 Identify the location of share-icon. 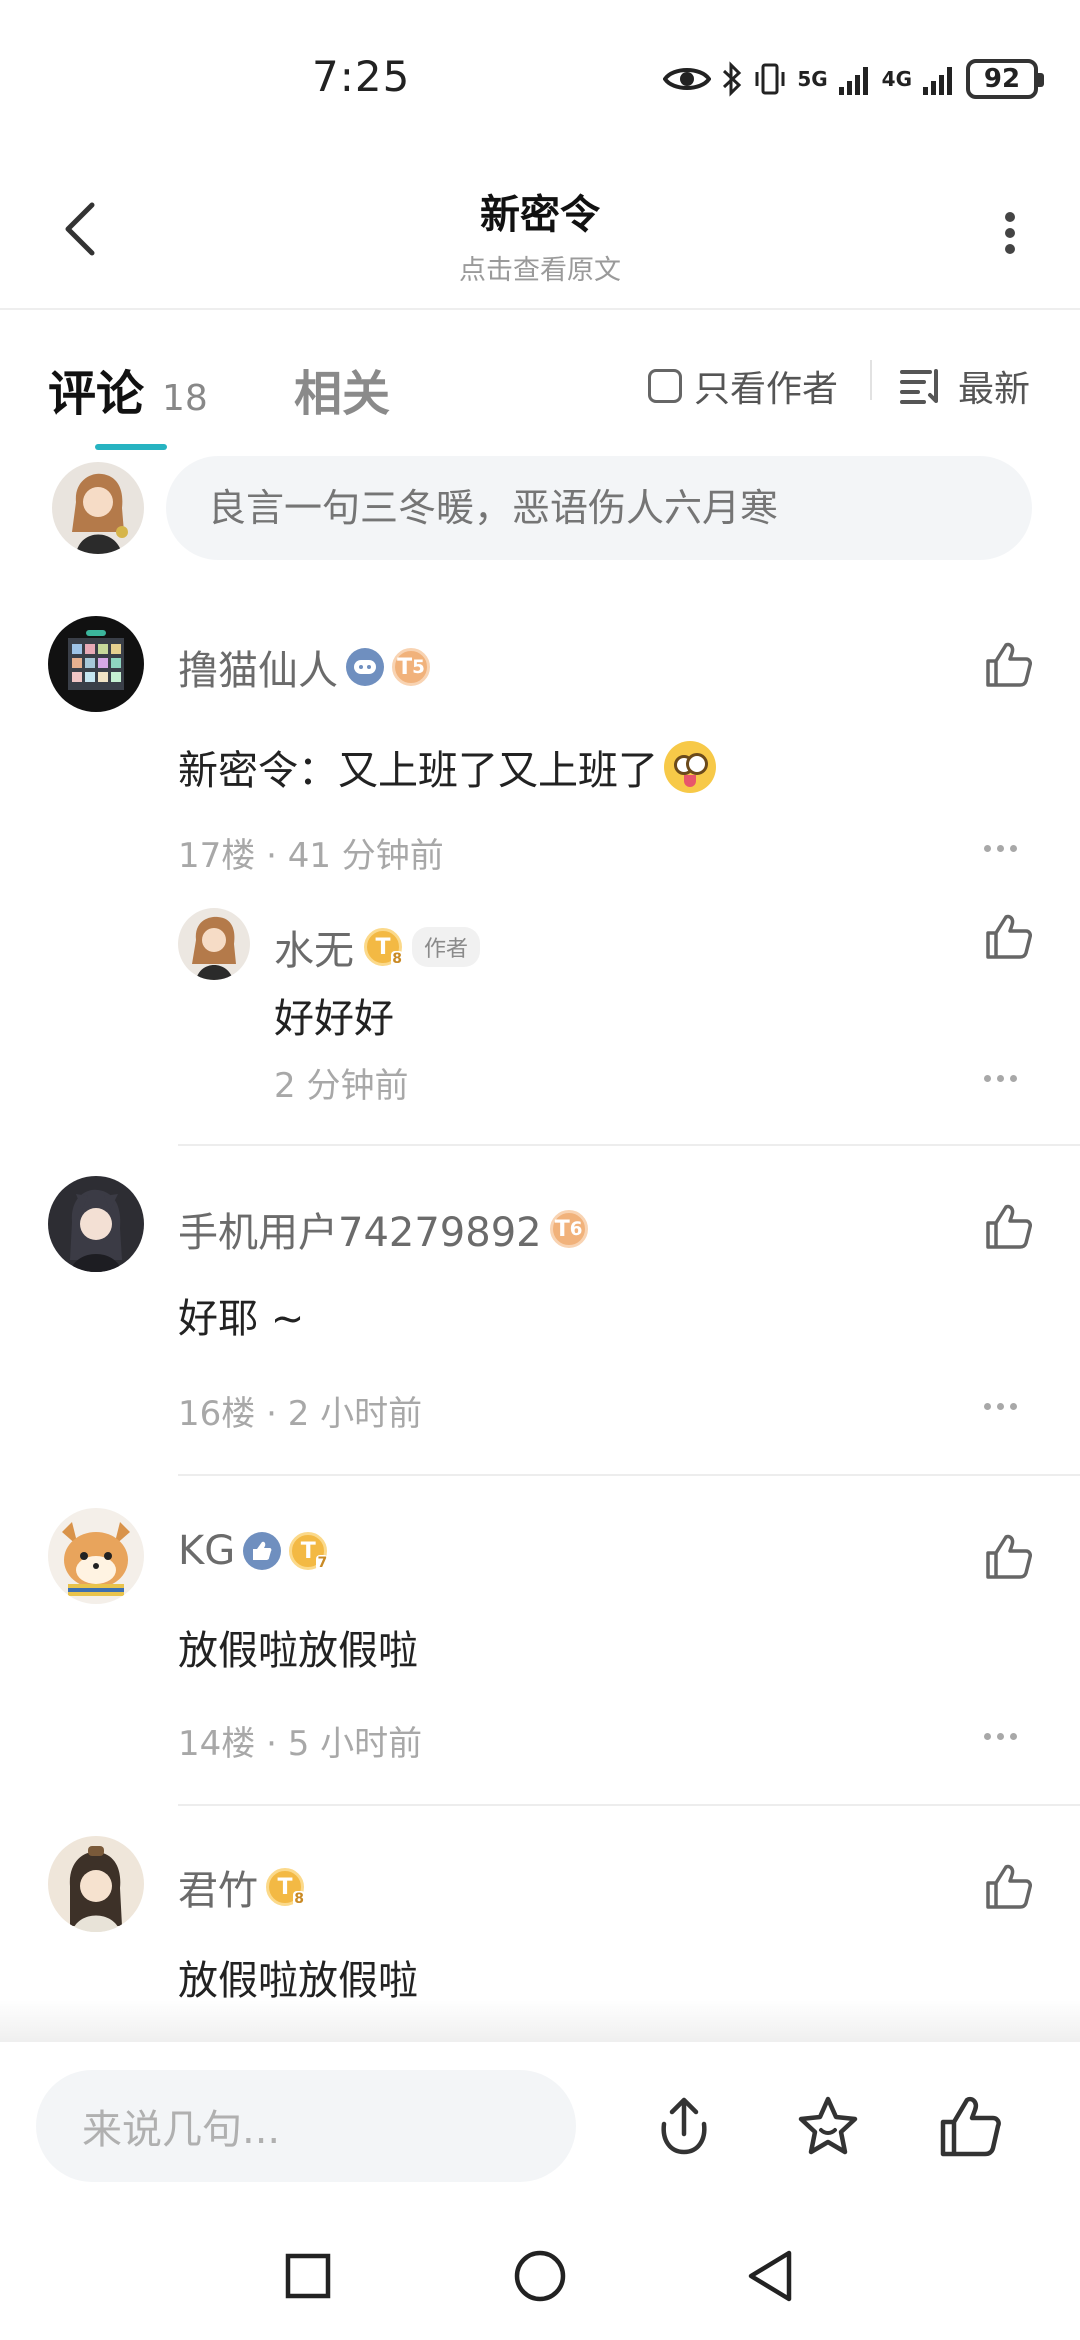
(684, 2126).